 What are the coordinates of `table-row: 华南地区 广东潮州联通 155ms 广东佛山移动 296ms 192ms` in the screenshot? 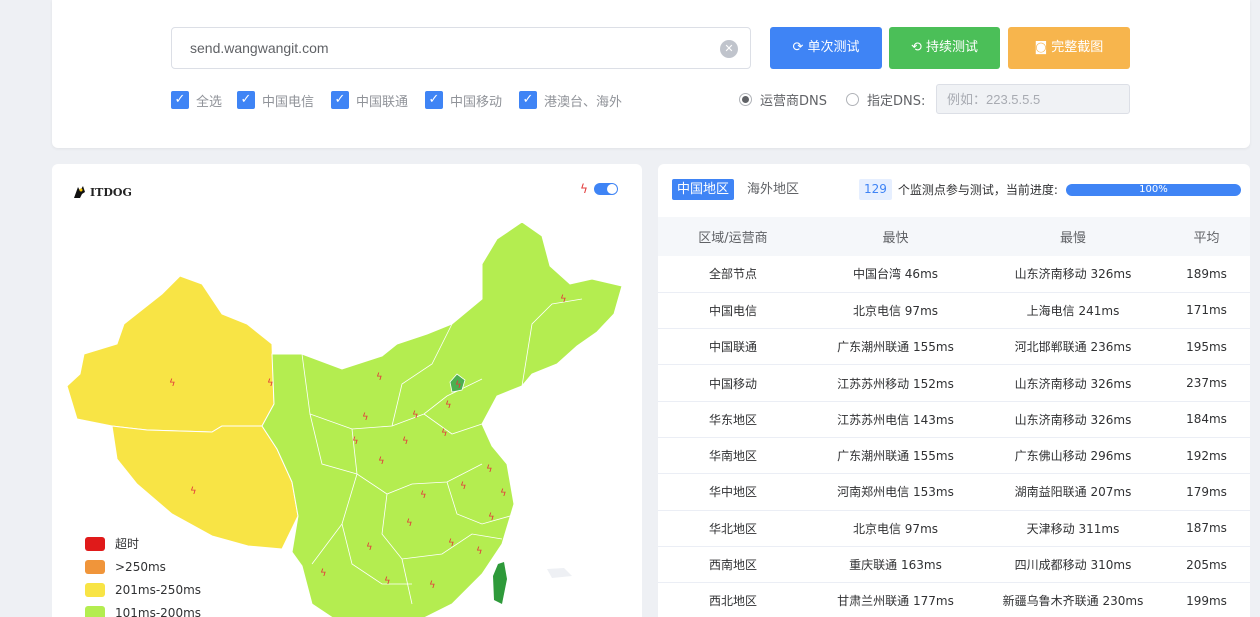 It's located at (954, 456).